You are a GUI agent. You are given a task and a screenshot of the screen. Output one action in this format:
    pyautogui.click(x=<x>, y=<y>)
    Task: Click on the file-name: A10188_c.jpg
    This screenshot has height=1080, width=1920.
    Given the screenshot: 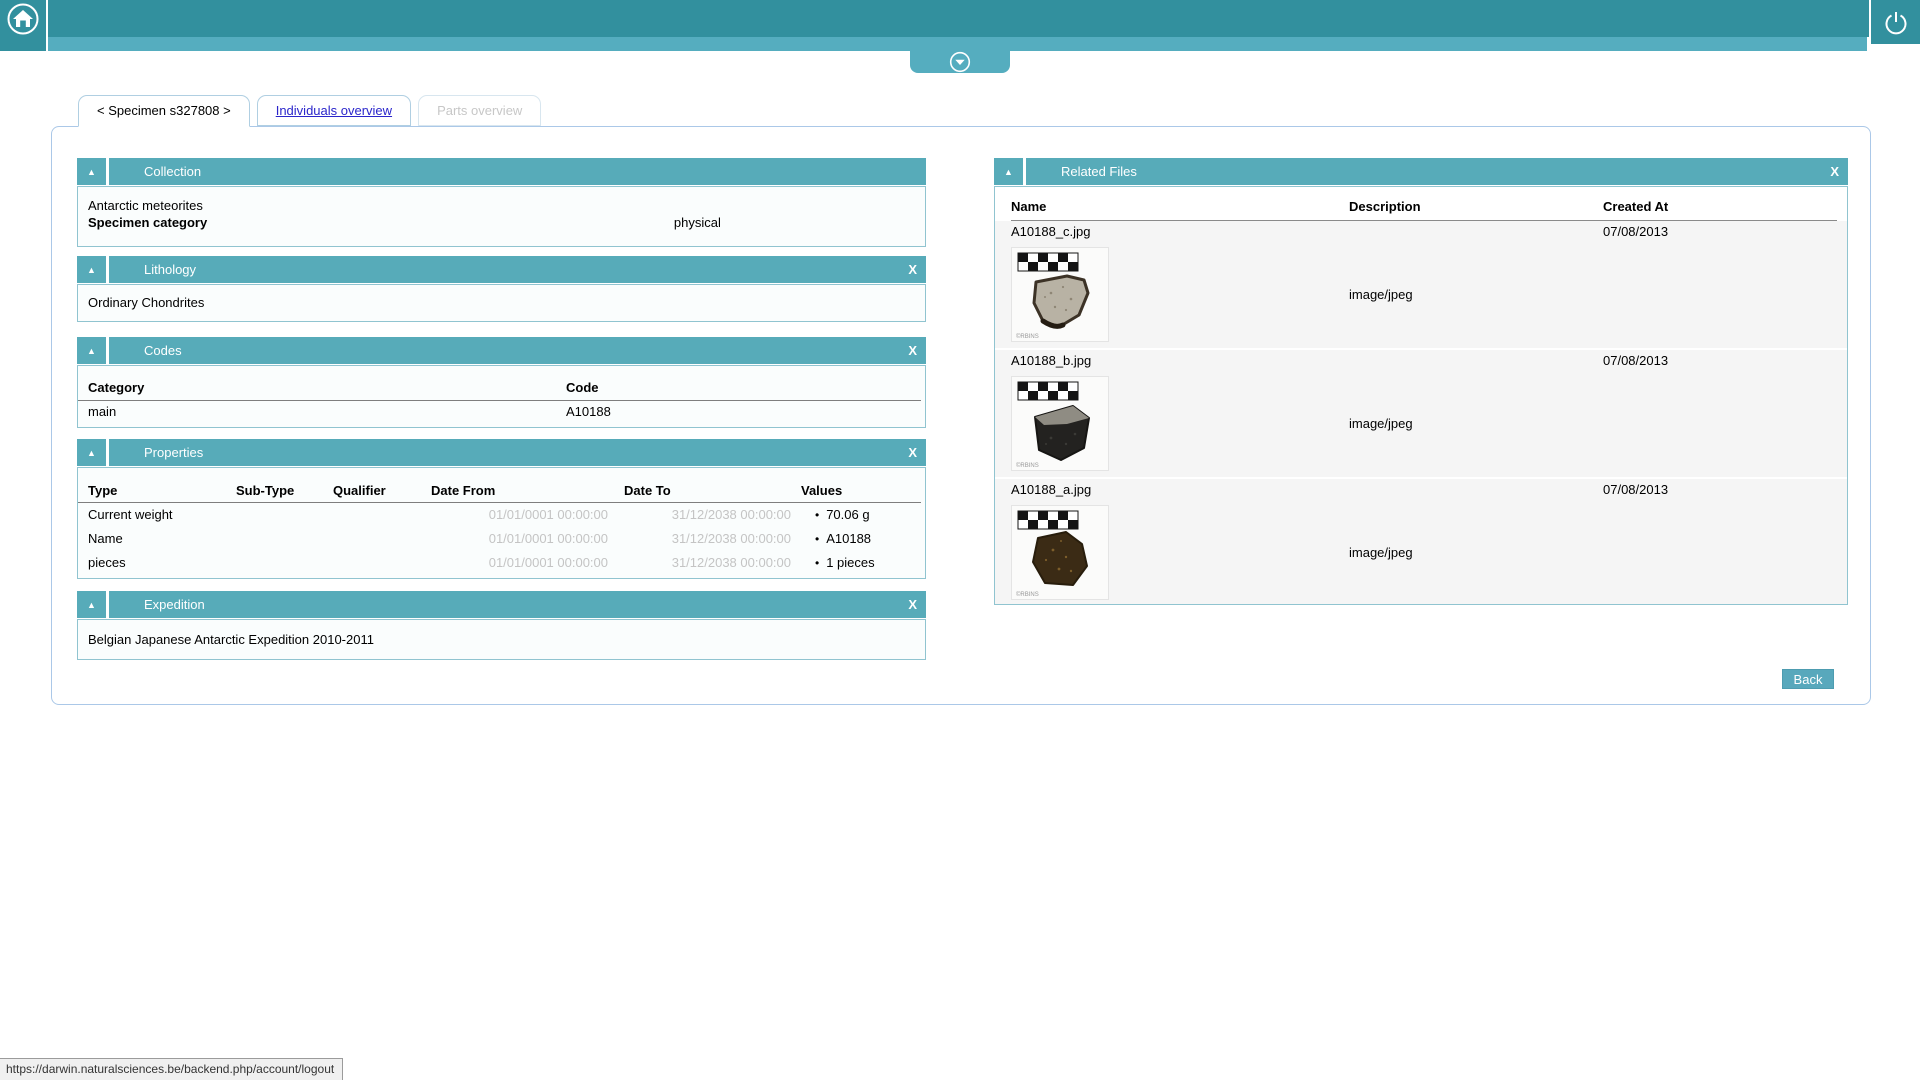 What is the action you would take?
    pyautogui.click(x=1051, y=231)
    